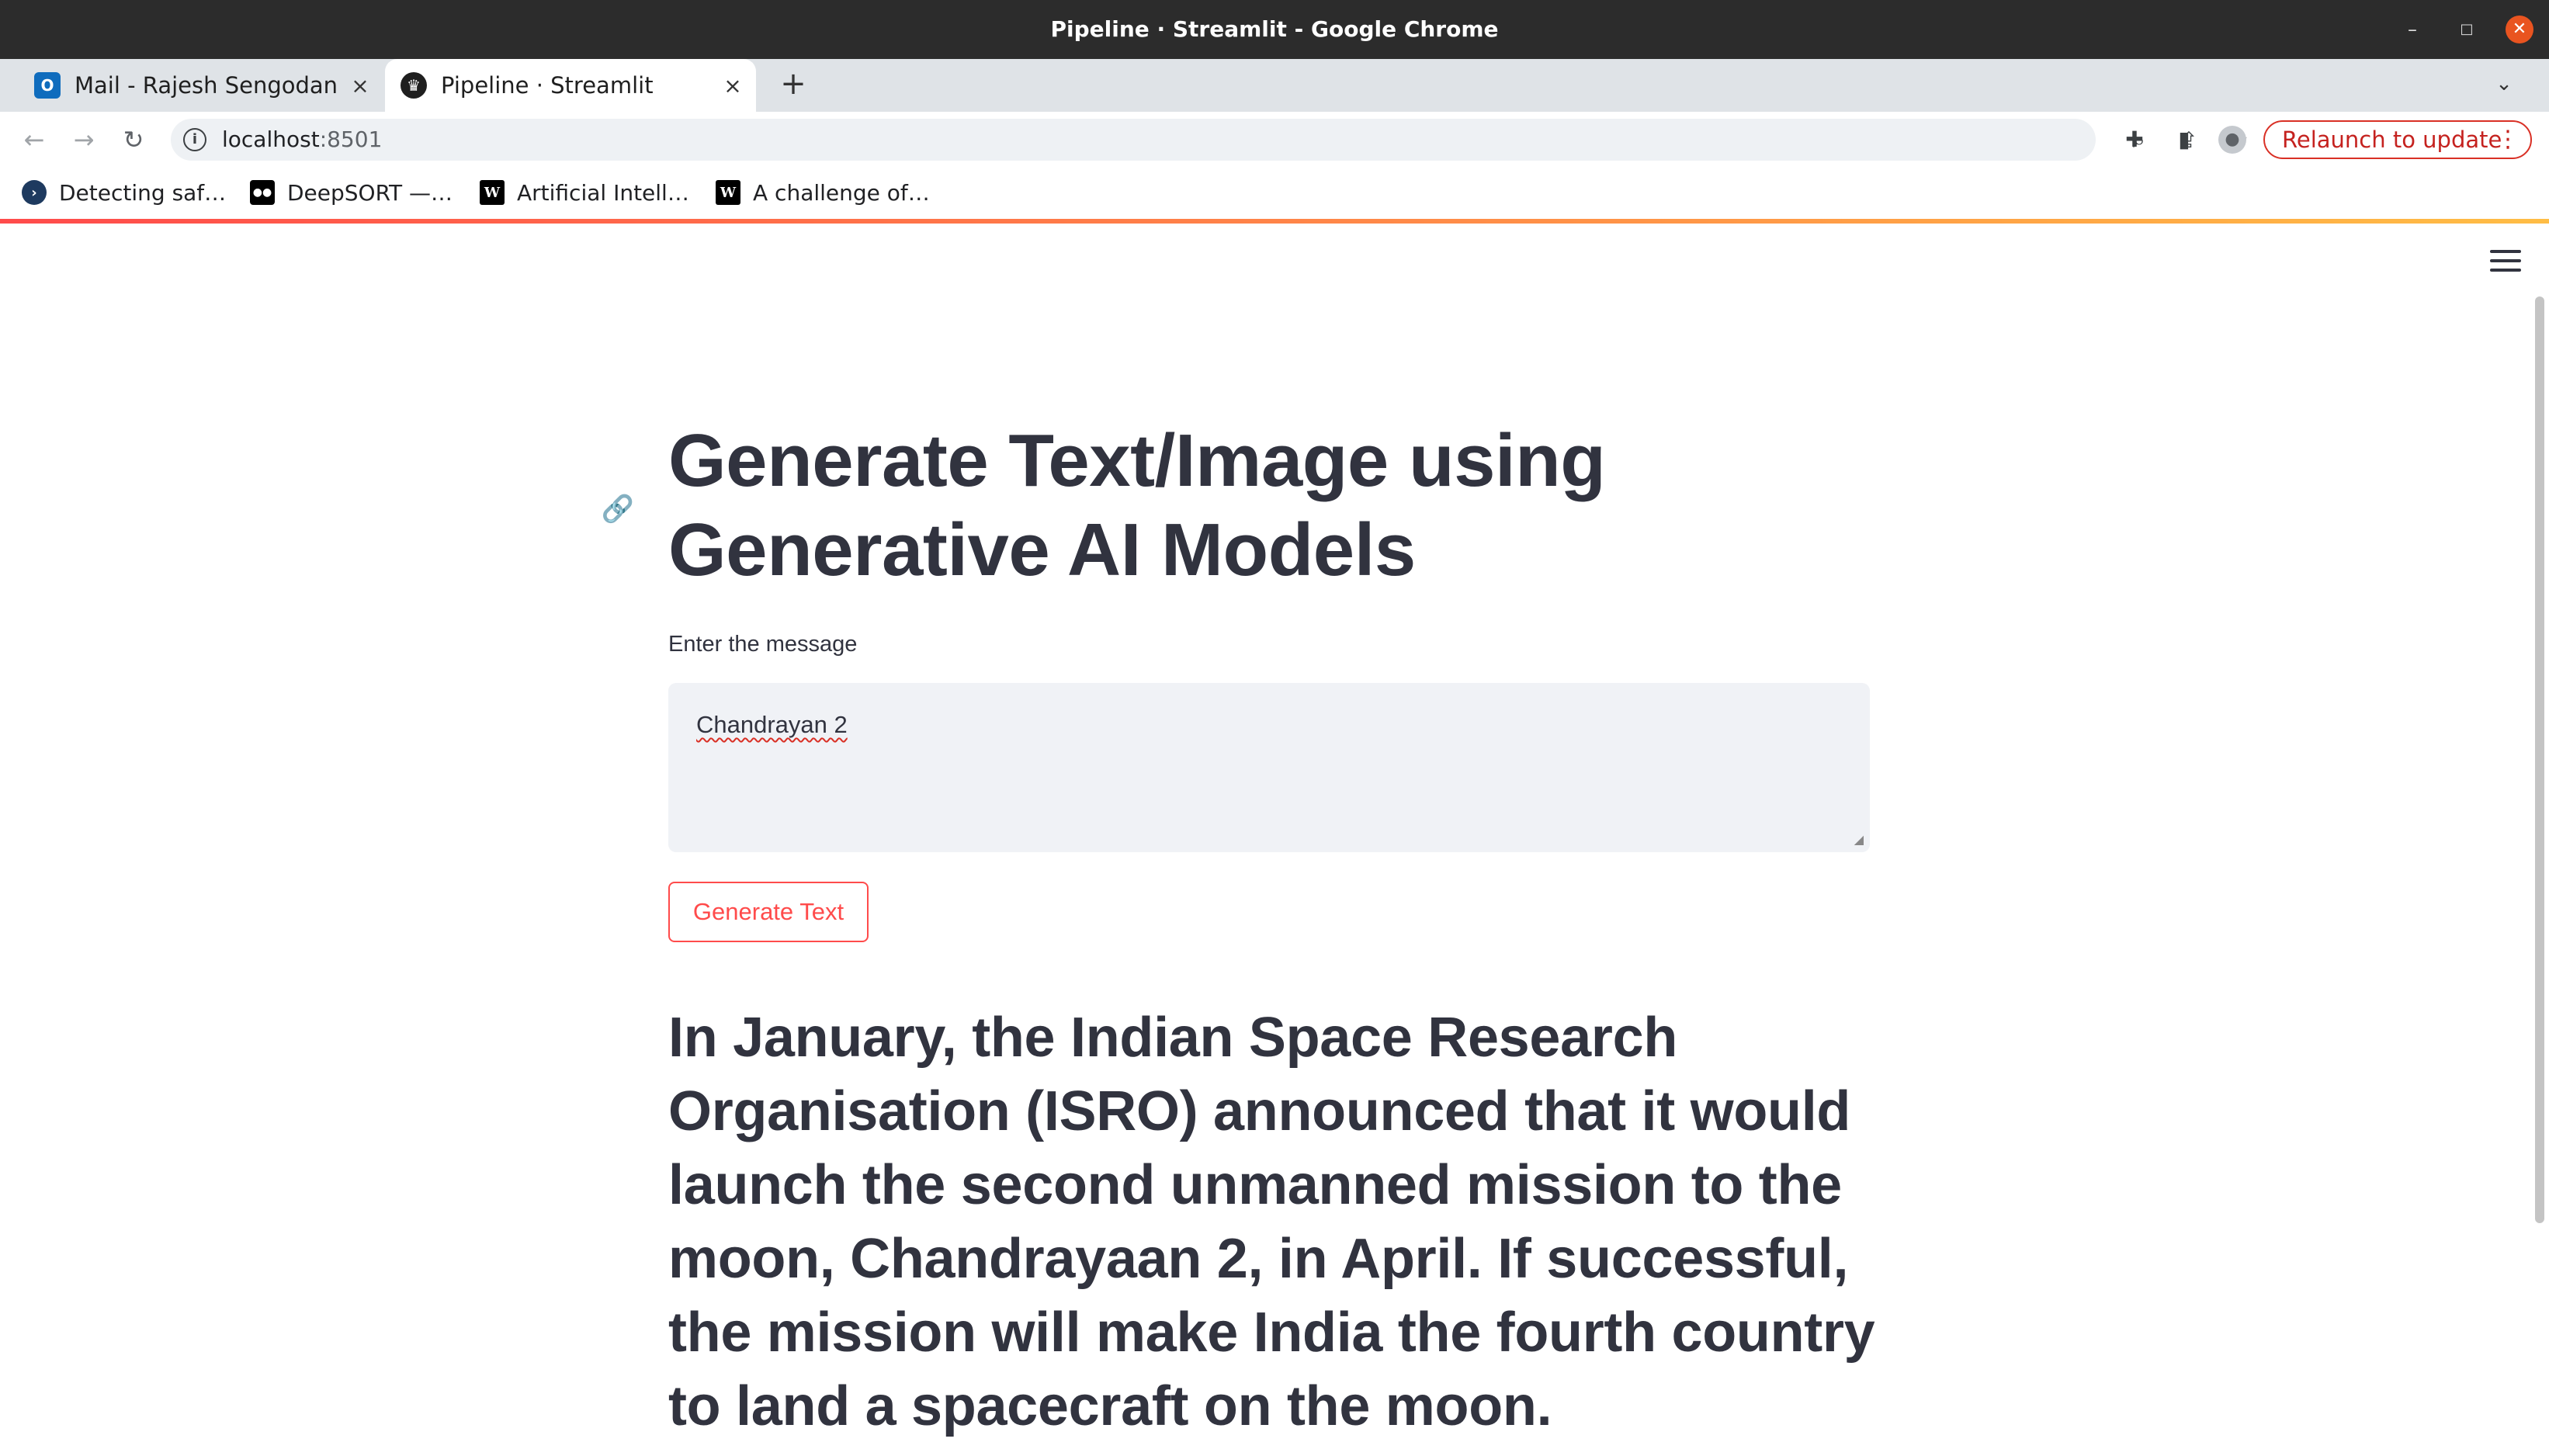  Describe the element at coordinates (351, 139) in the screenshot. I see `url-port: :8501` at that location.